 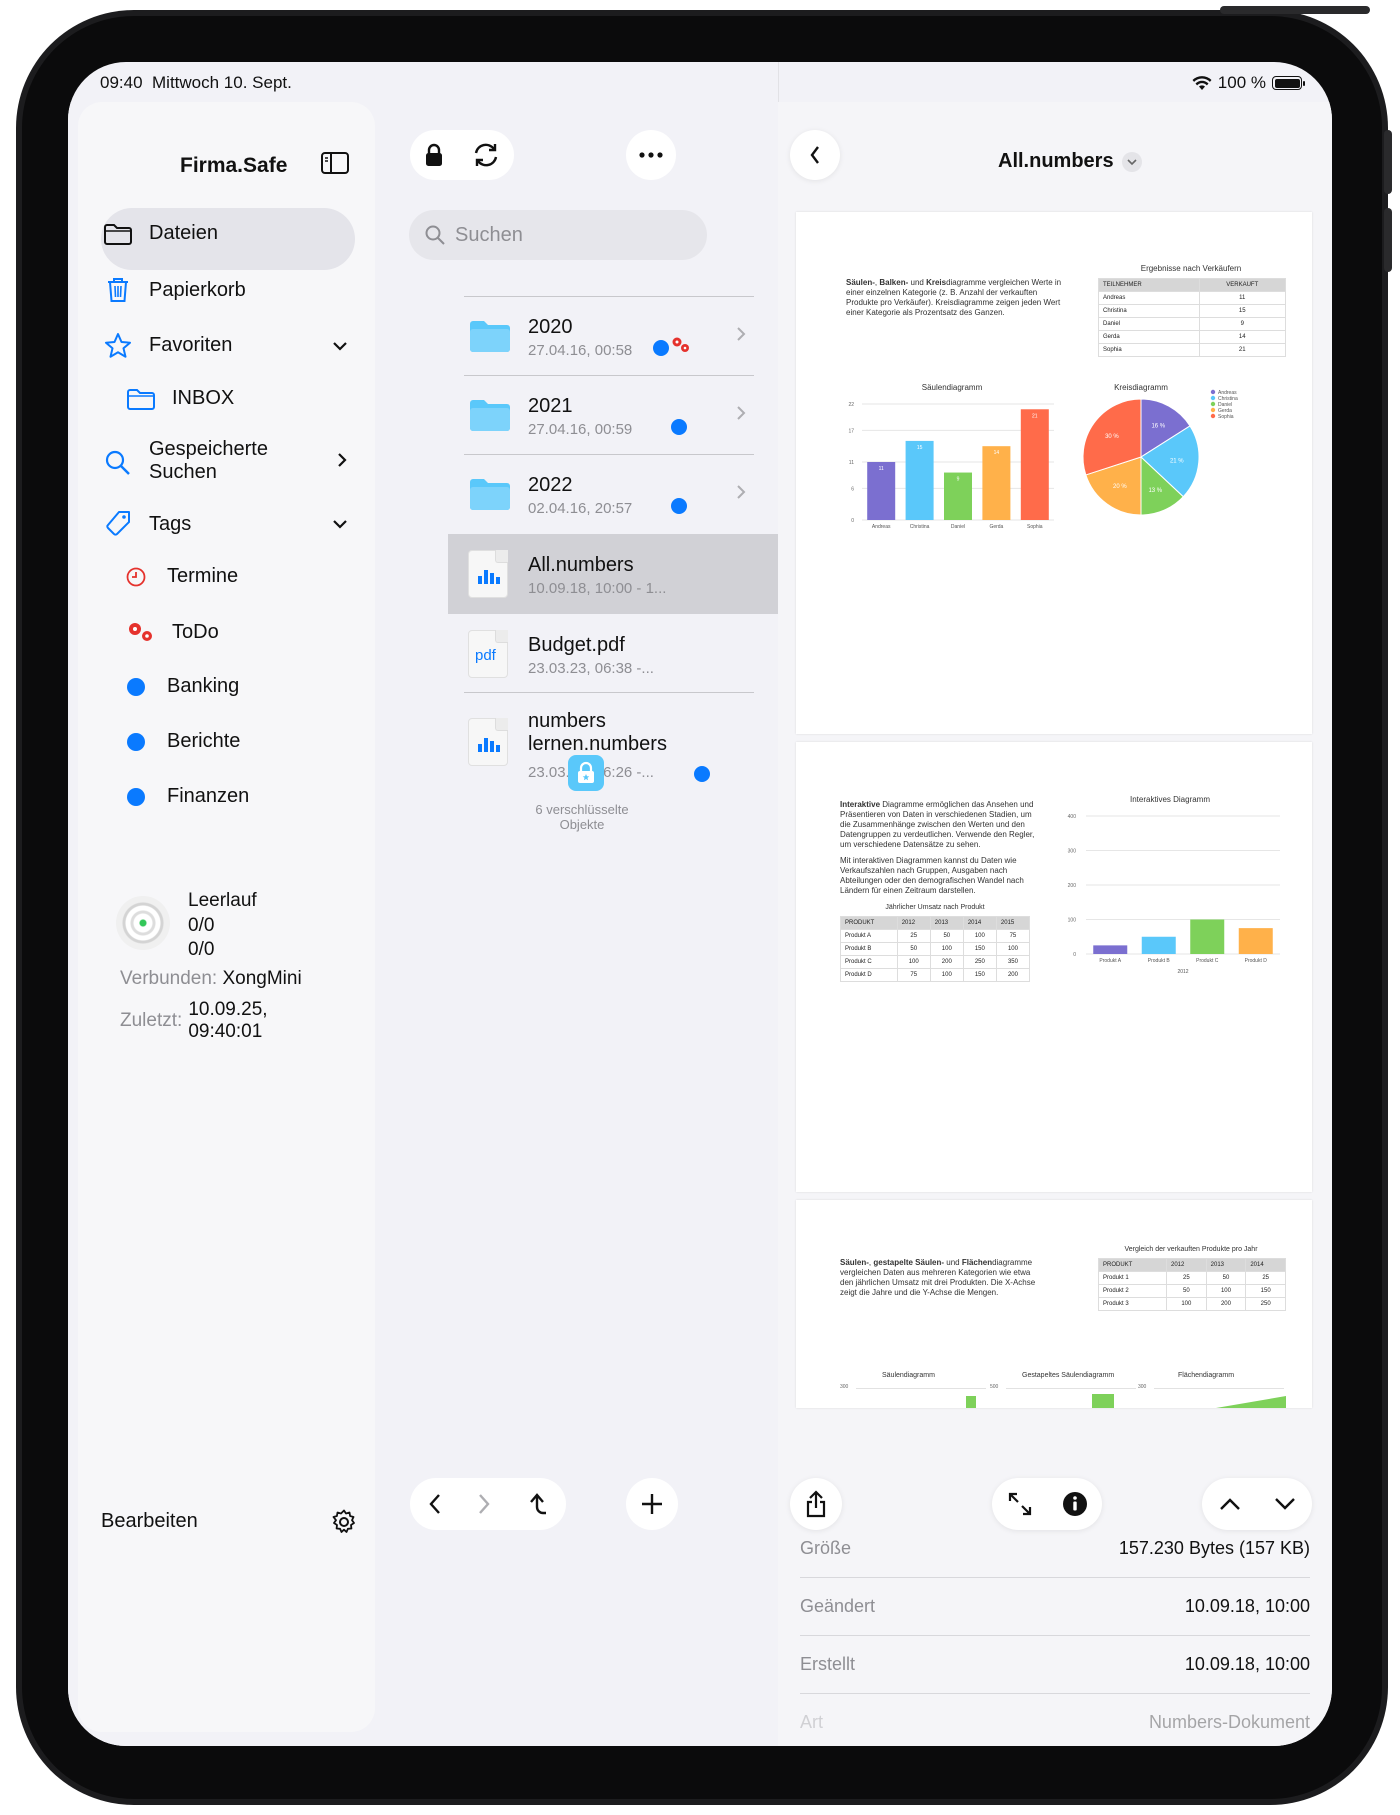 What do you see at coordinates (149, 1521) in the screenshot?
I see `edit-button: Bearbeiten` at bounding box center [149, 1521].